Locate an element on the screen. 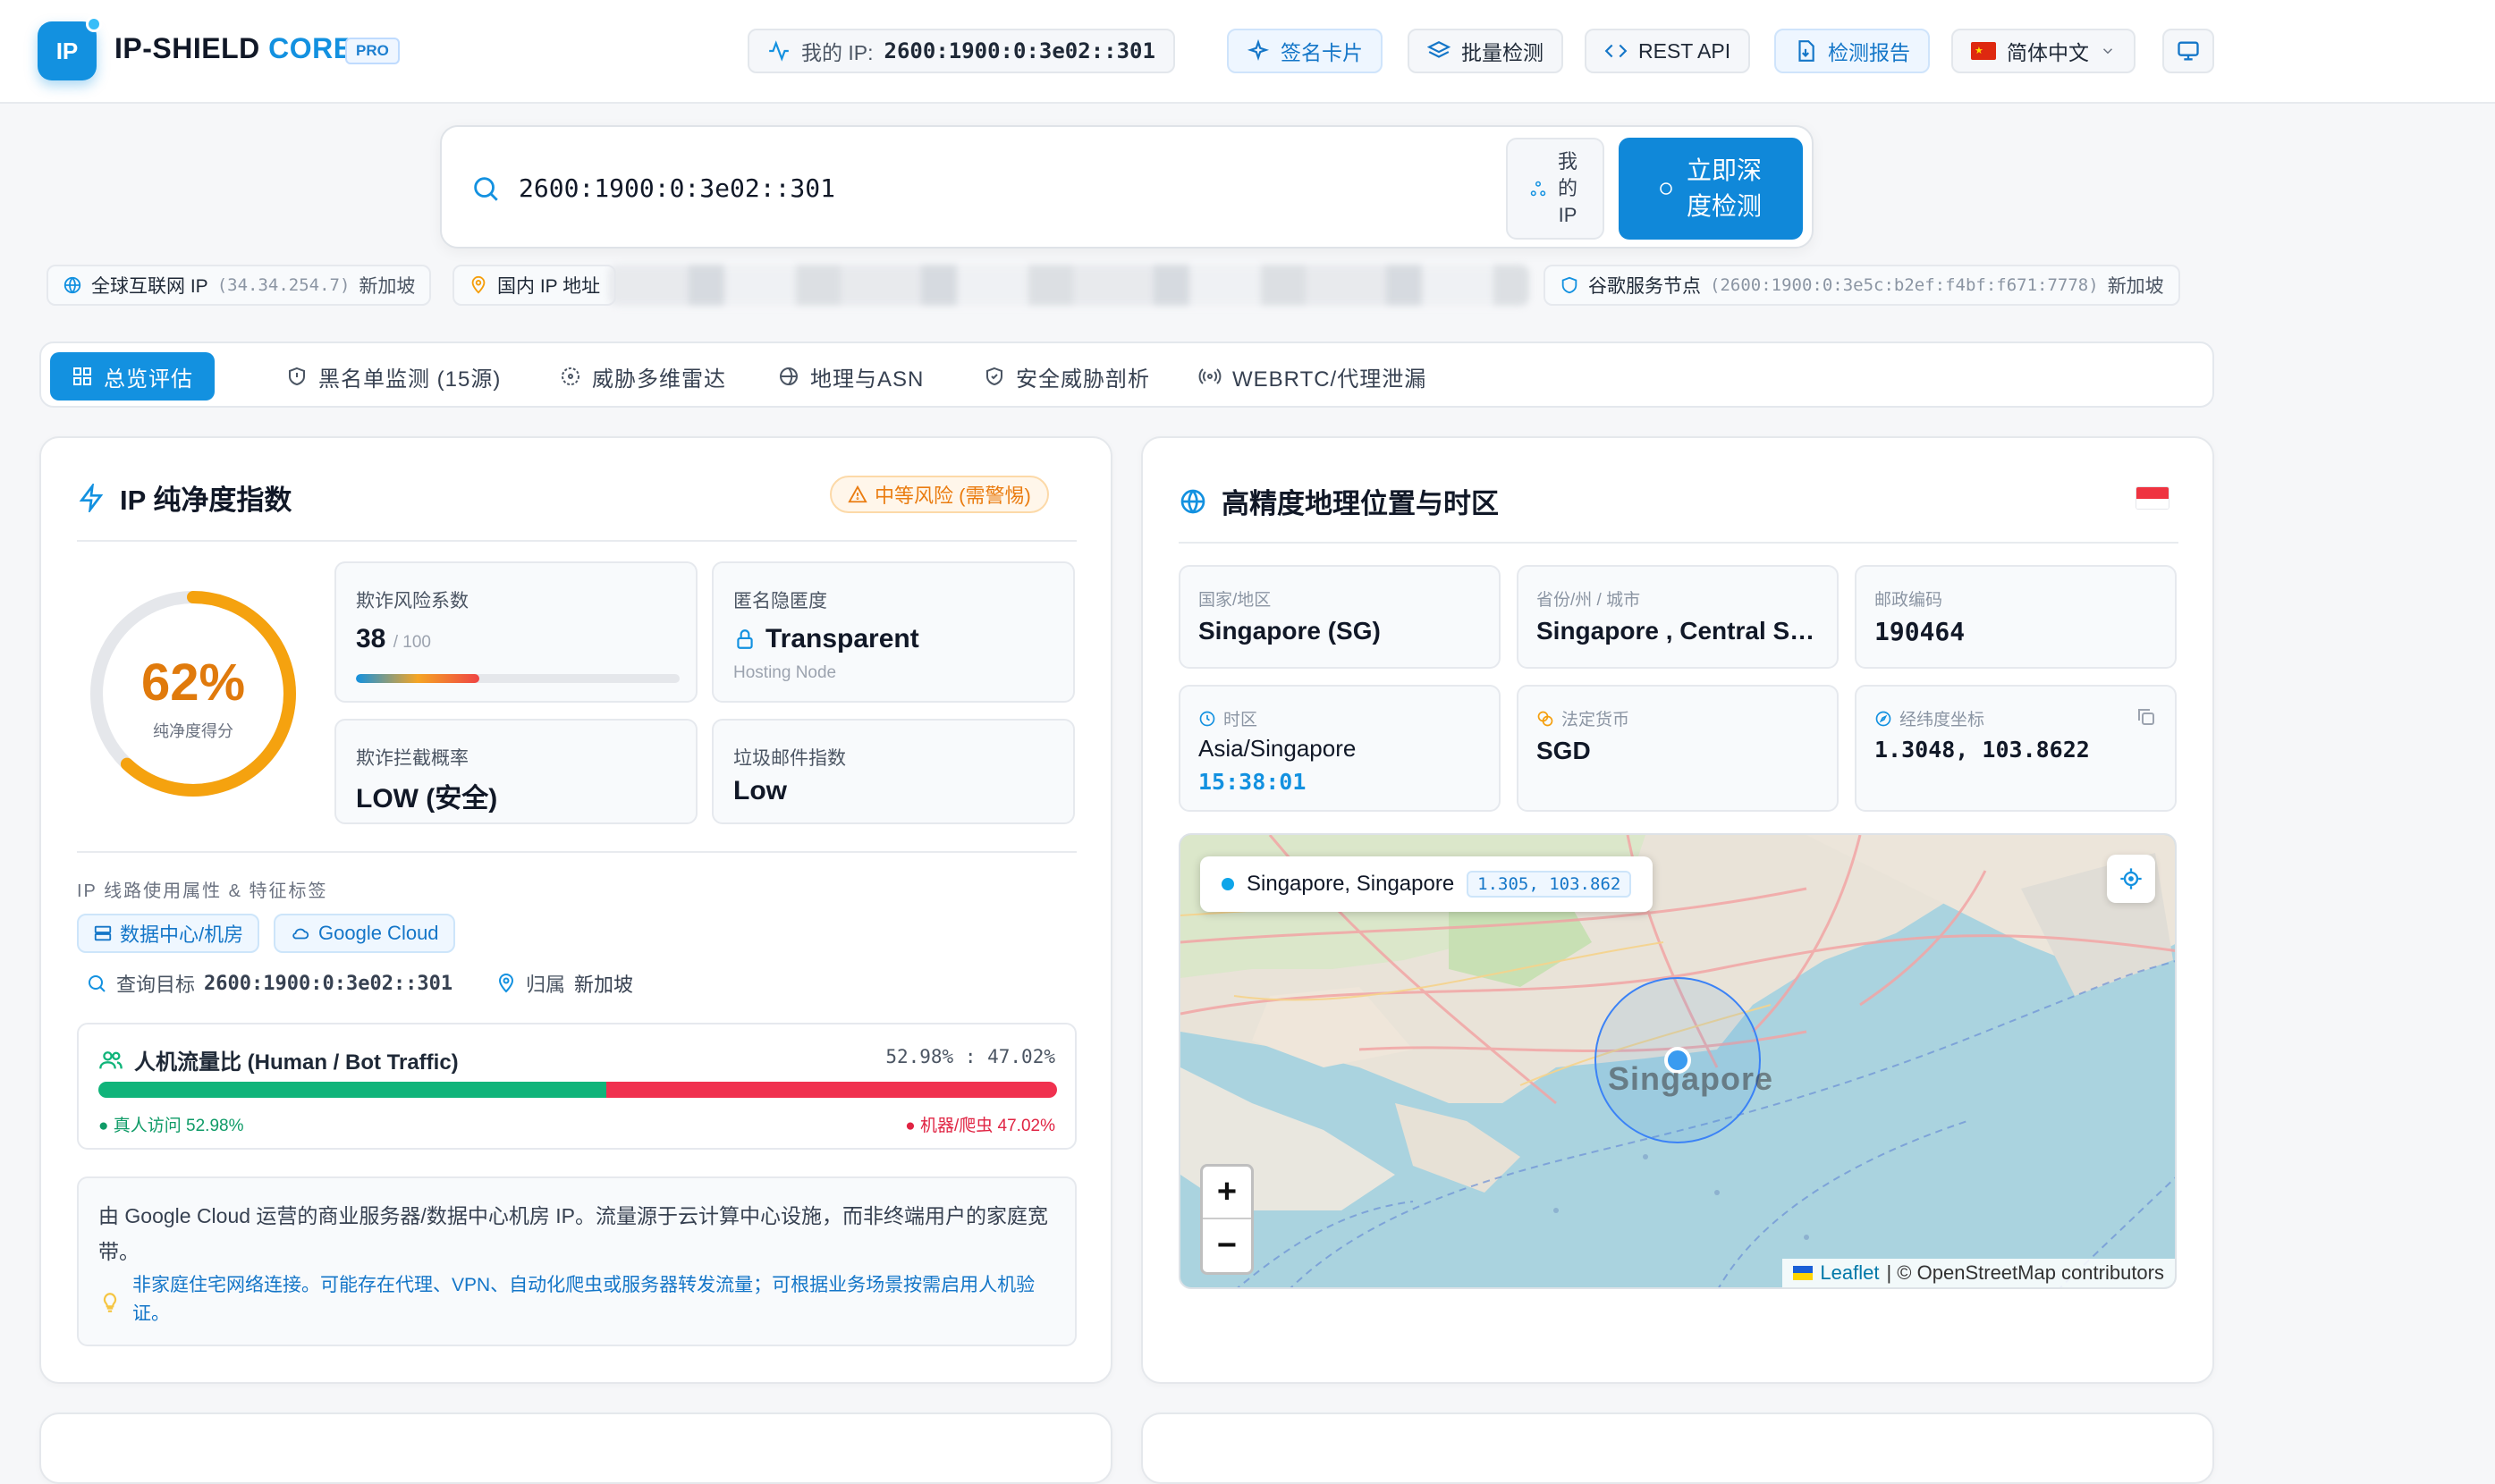  rest-api-button: REST API is located at coordinates (1668, 51).